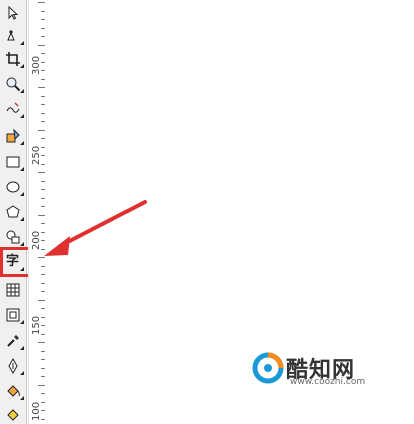 The width and height of the screenshot is (414, 424). I want to click on contour-tool-icon, so click(12, 314).